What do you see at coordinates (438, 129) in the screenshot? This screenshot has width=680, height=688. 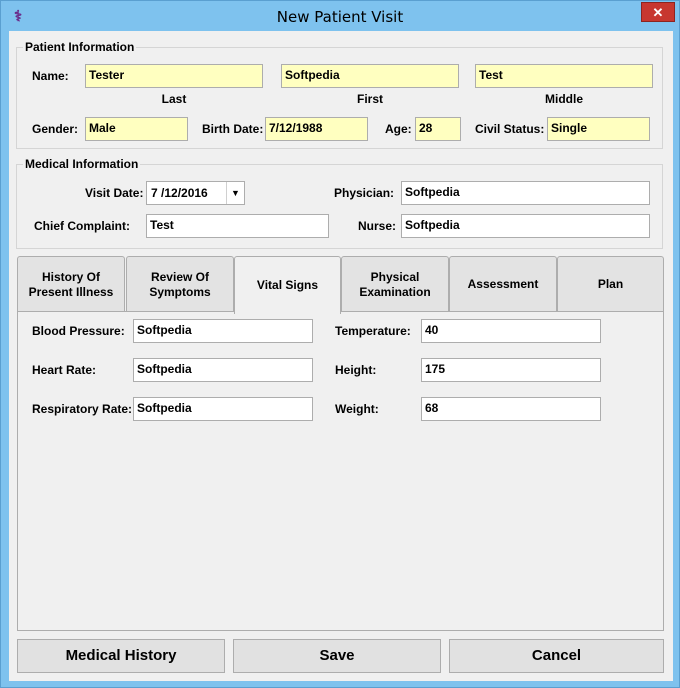 I see `age-field: 28` at bounding box center [438, 129].